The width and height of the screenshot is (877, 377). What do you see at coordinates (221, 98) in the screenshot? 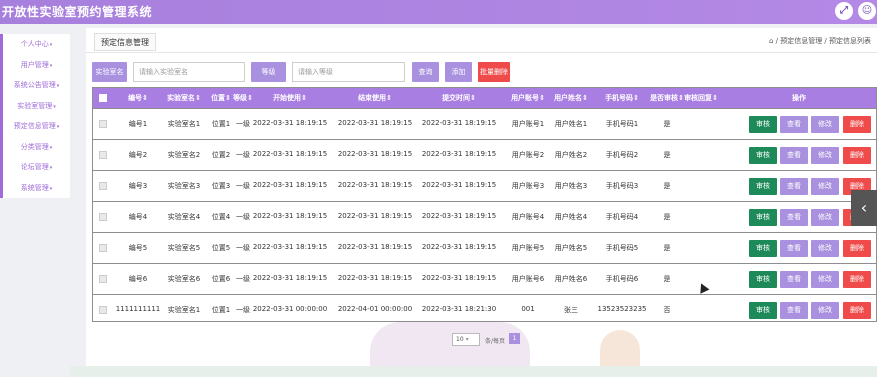
I see `col-header-location: 位置⇕` at bounding box center [221, 98].